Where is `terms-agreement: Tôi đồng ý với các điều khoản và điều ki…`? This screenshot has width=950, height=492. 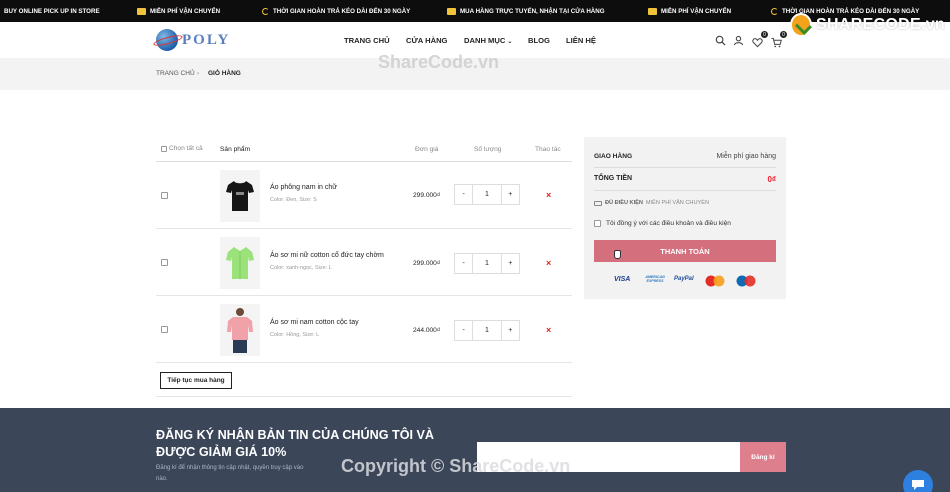 terms-agreement: Tôi đồng ý với các điều khoản và điều ki… is located at coordinates (662, 223).